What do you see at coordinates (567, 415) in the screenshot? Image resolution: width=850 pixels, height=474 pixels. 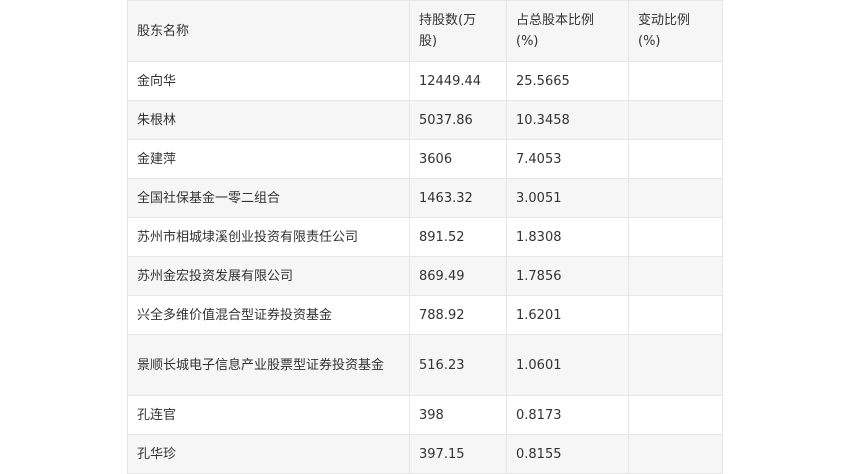 I see `cell-ratio: 0.8173` at bounding box center [567, 415].